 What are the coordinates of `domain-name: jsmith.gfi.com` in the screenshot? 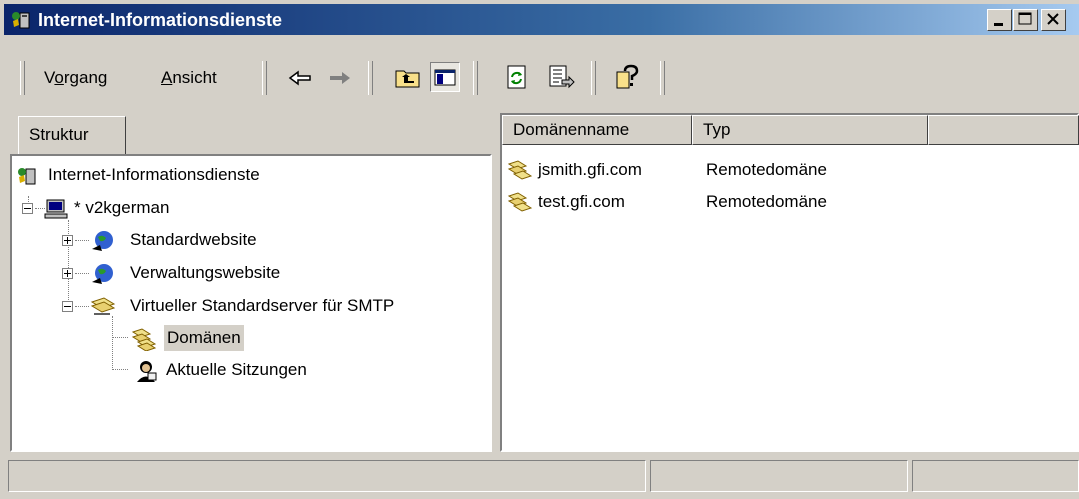 It's located at (590, 169).